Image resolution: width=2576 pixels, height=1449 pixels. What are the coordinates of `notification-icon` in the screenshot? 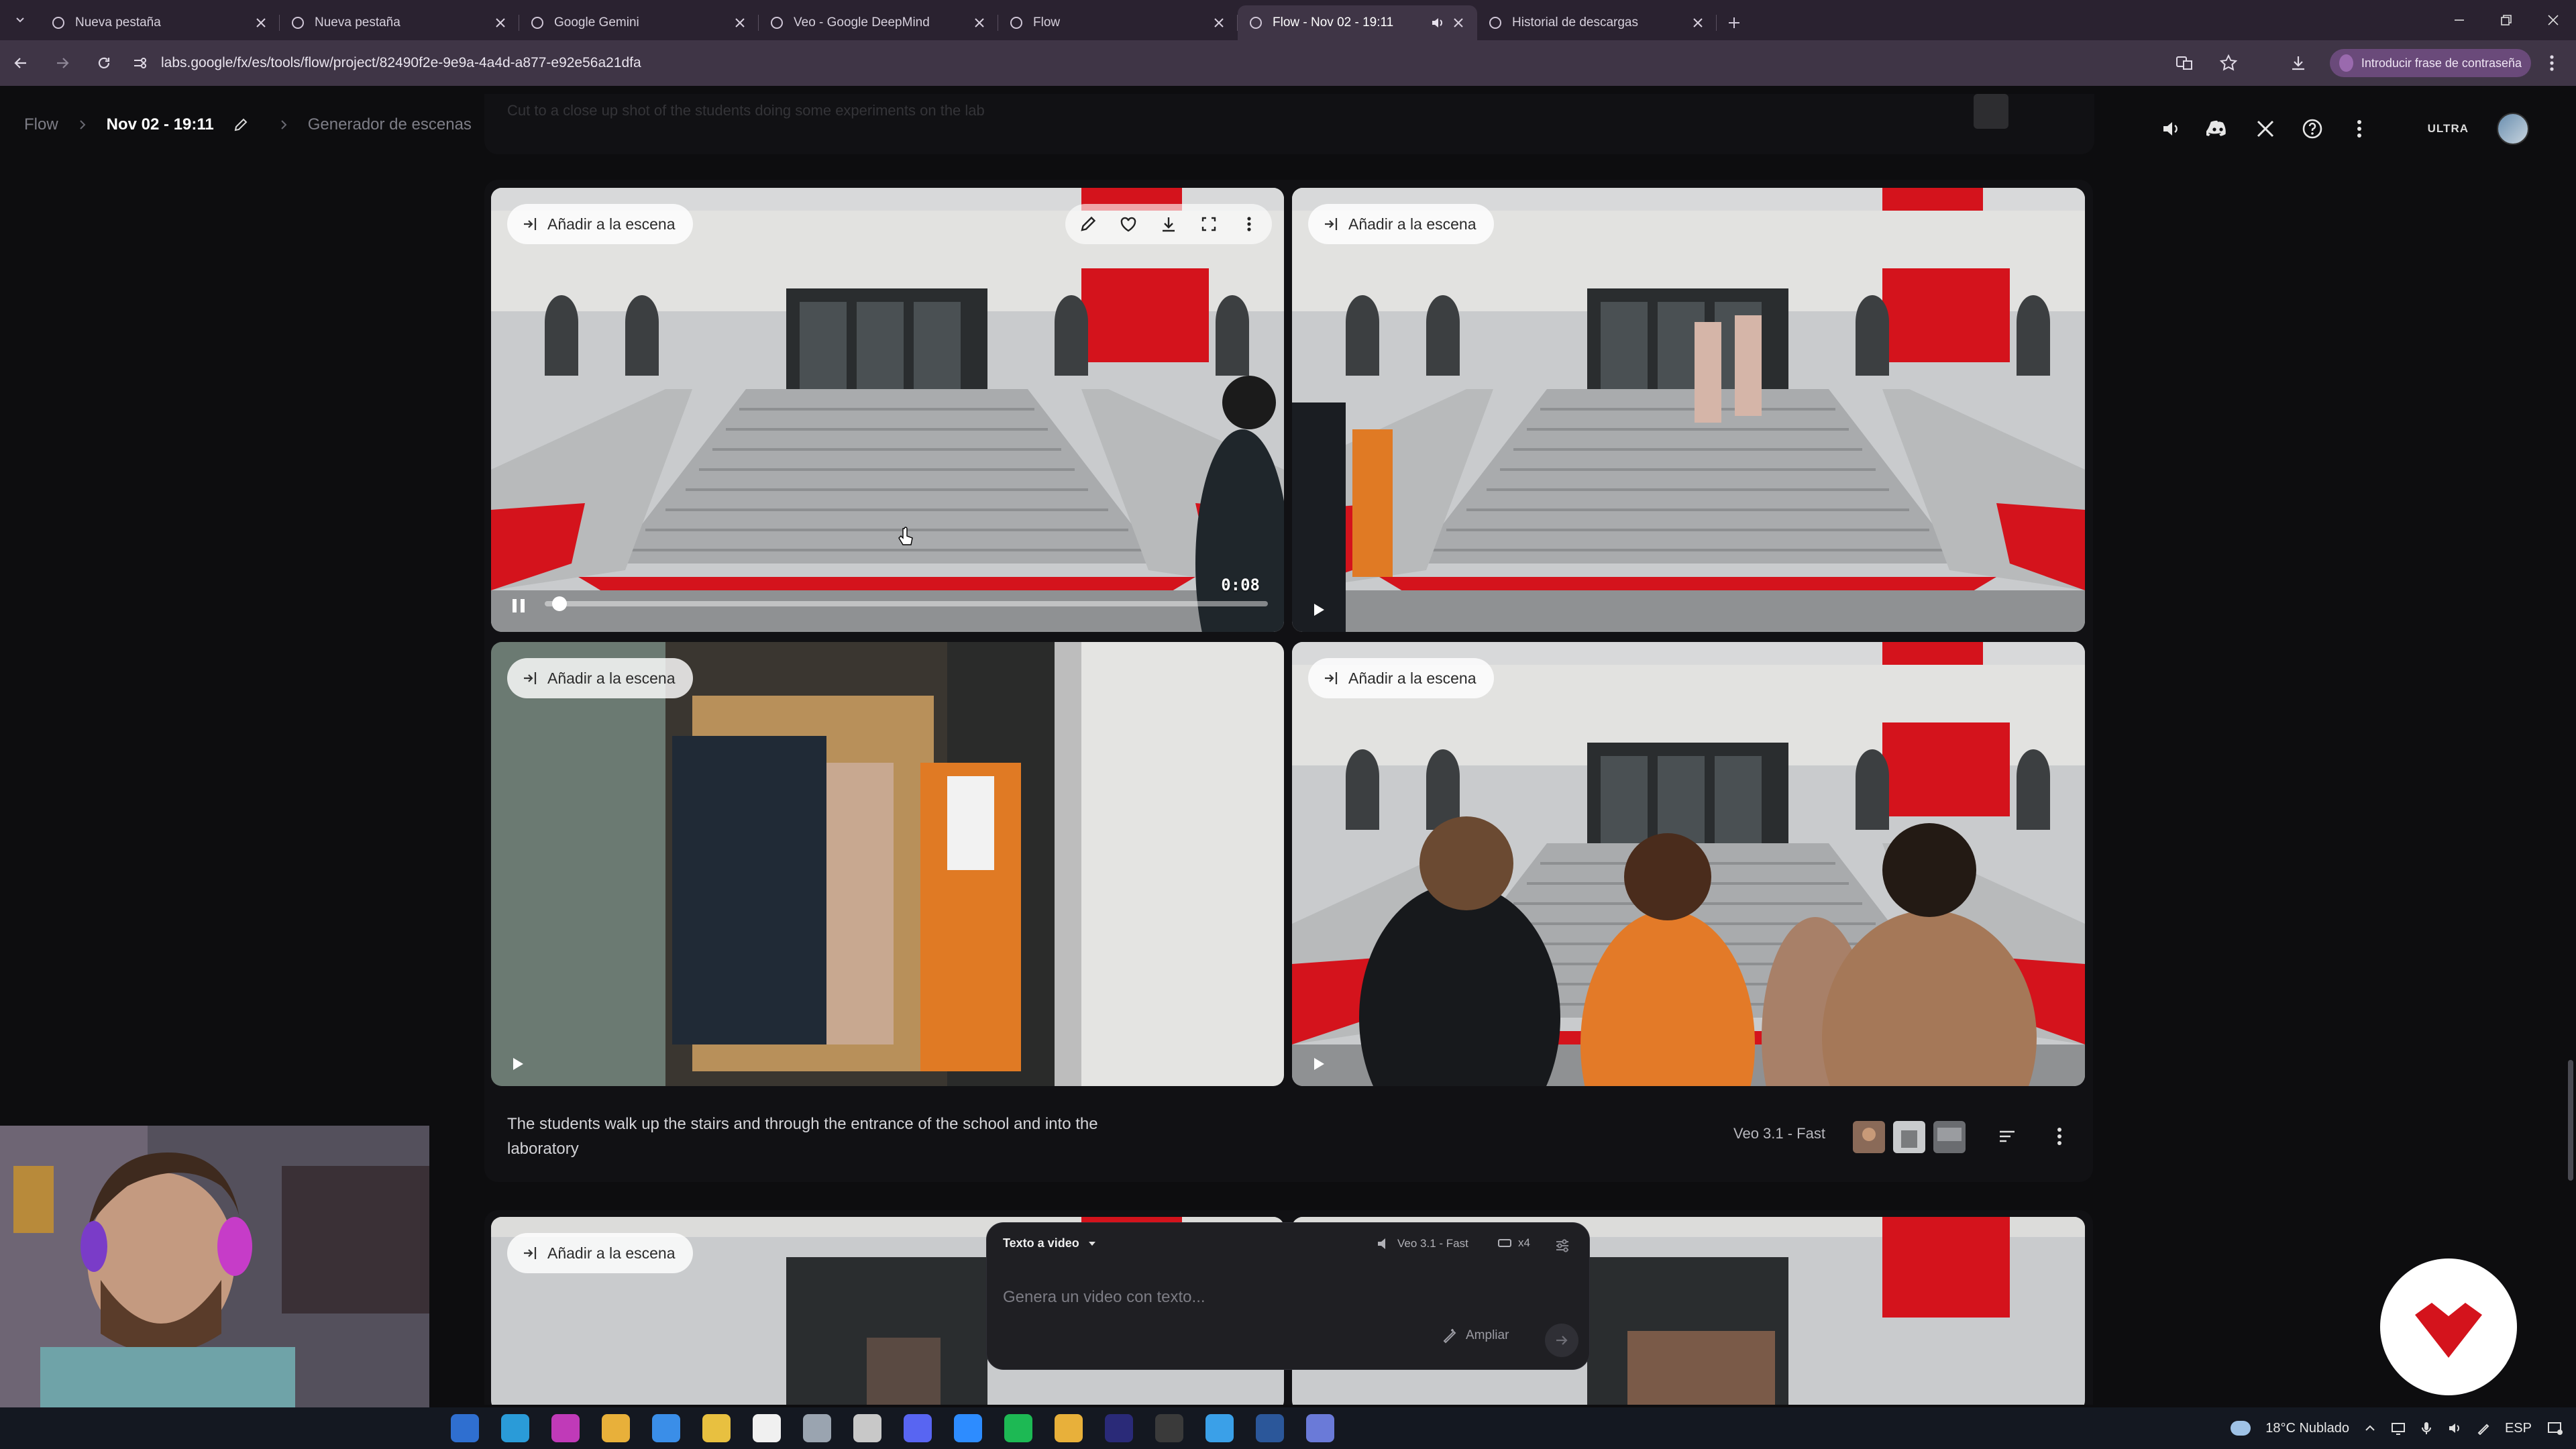 It's located at (2554, 1428).